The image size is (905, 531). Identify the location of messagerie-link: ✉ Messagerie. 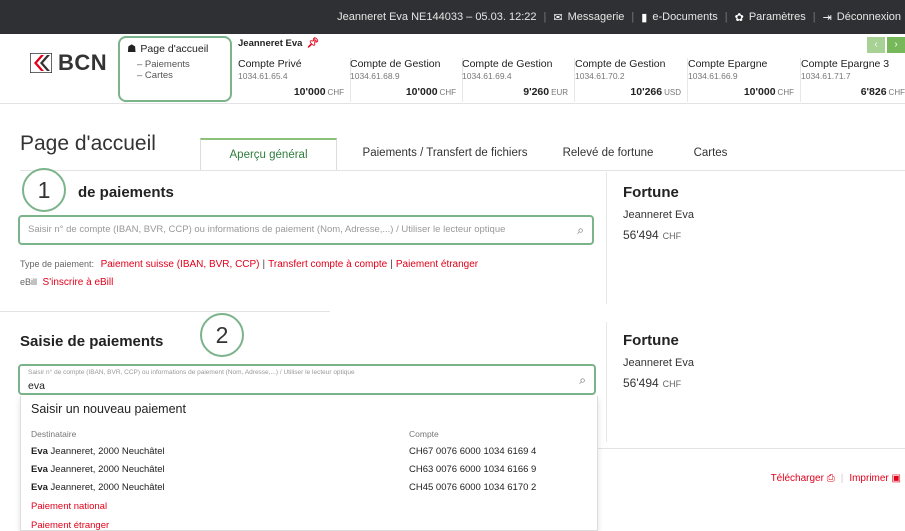
(588, 17).